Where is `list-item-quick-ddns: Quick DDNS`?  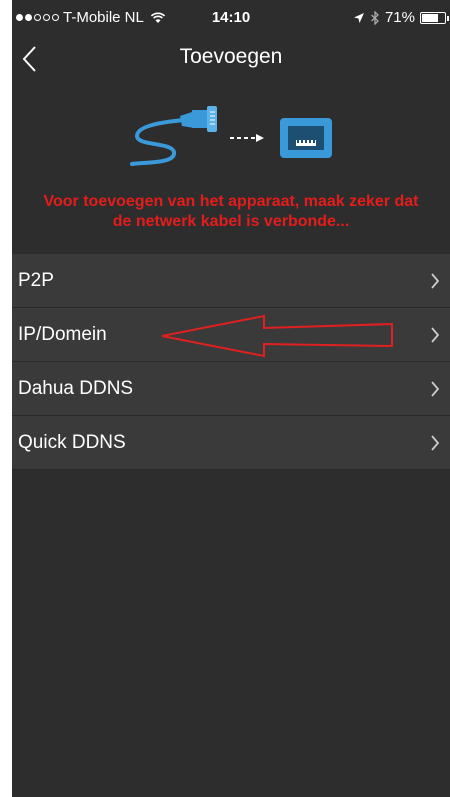 list-item-quick-ddns: Quick DDNS is located at coordinates (231, 443).